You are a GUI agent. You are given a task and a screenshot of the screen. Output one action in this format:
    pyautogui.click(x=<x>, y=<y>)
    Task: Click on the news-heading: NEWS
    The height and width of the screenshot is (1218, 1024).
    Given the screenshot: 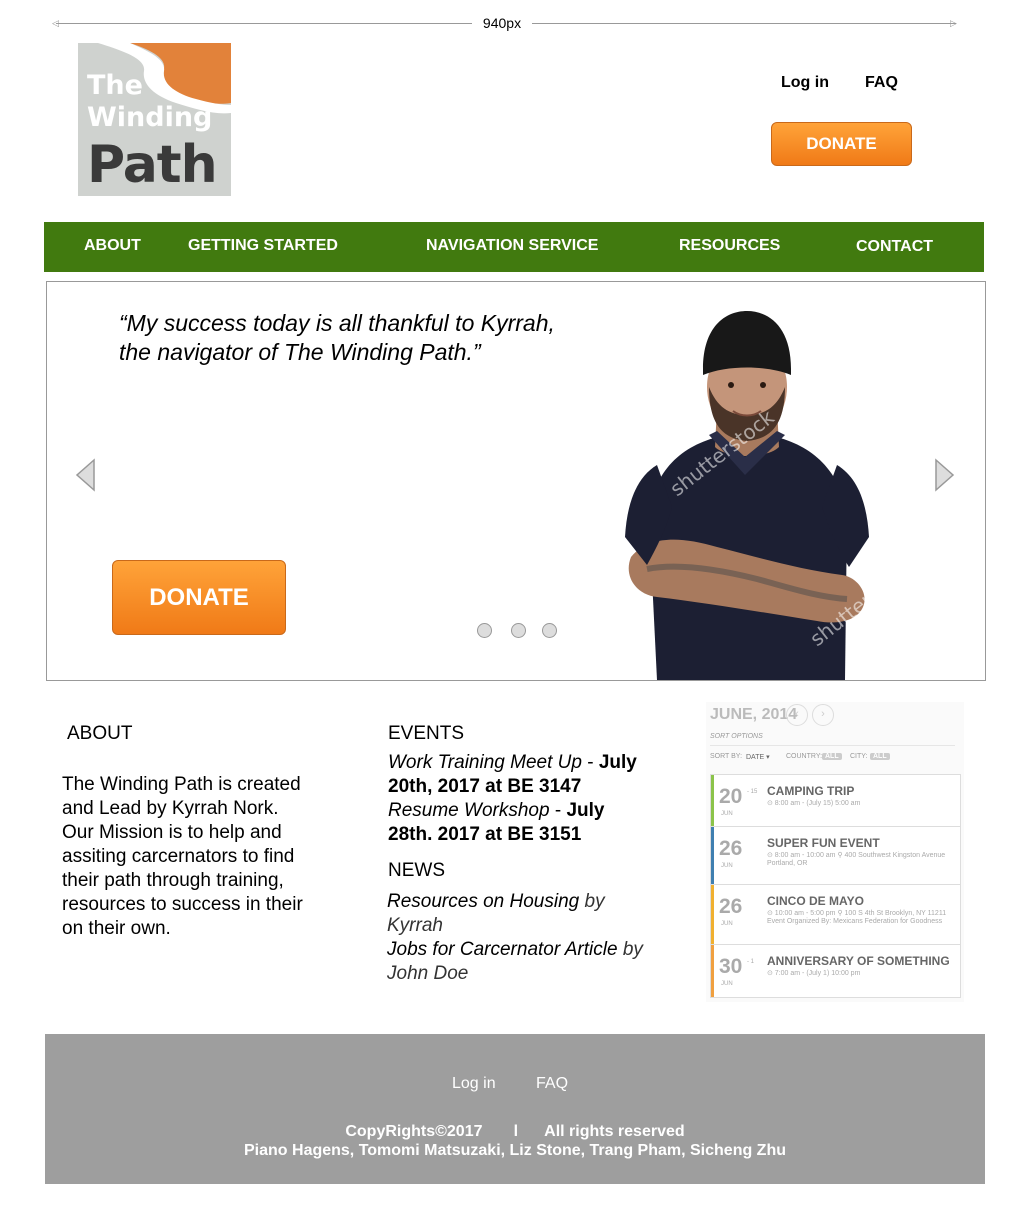 What is the action you would take?
    pyautogui.click(x=416, y=870)
    